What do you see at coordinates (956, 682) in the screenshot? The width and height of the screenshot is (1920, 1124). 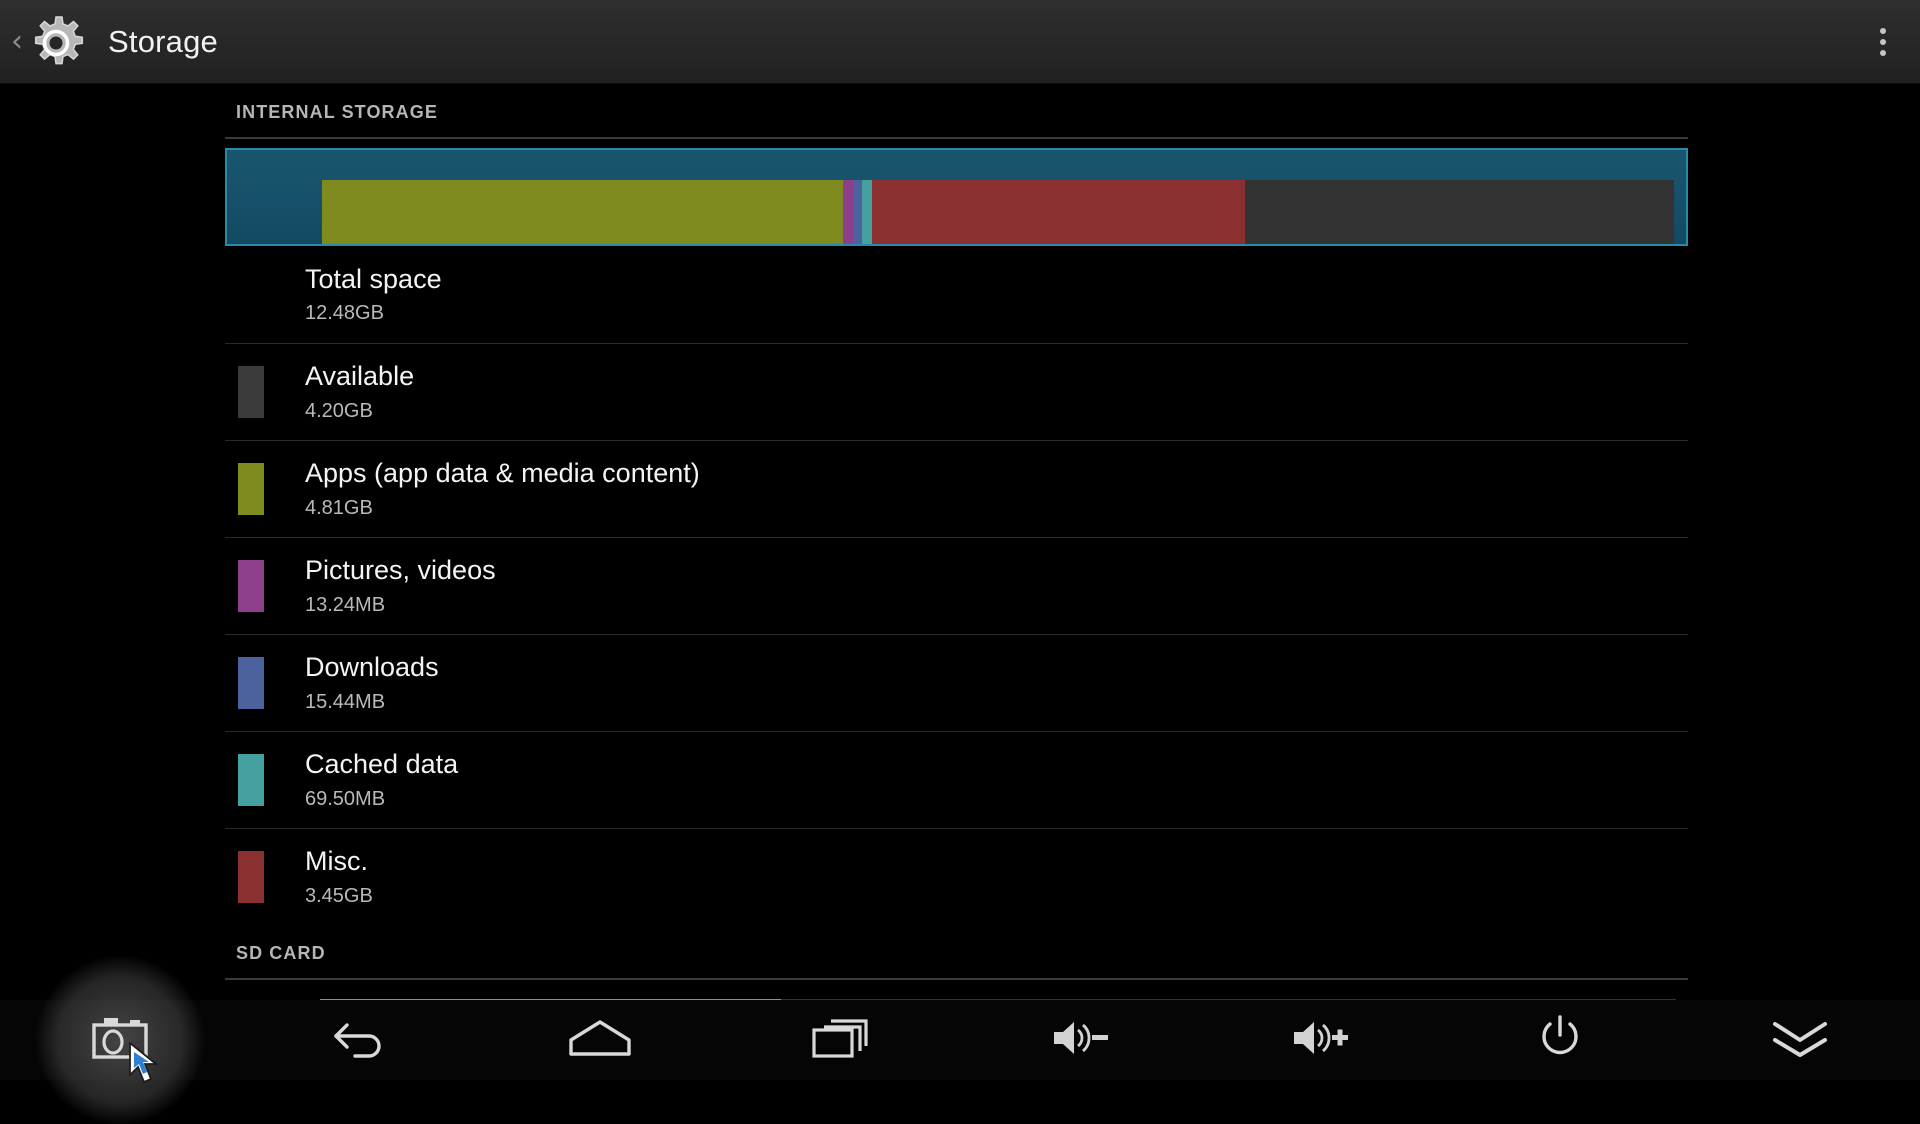 I see `storage-row-downloads: Downloads 15.44MB` at bounding box center [956, 682].